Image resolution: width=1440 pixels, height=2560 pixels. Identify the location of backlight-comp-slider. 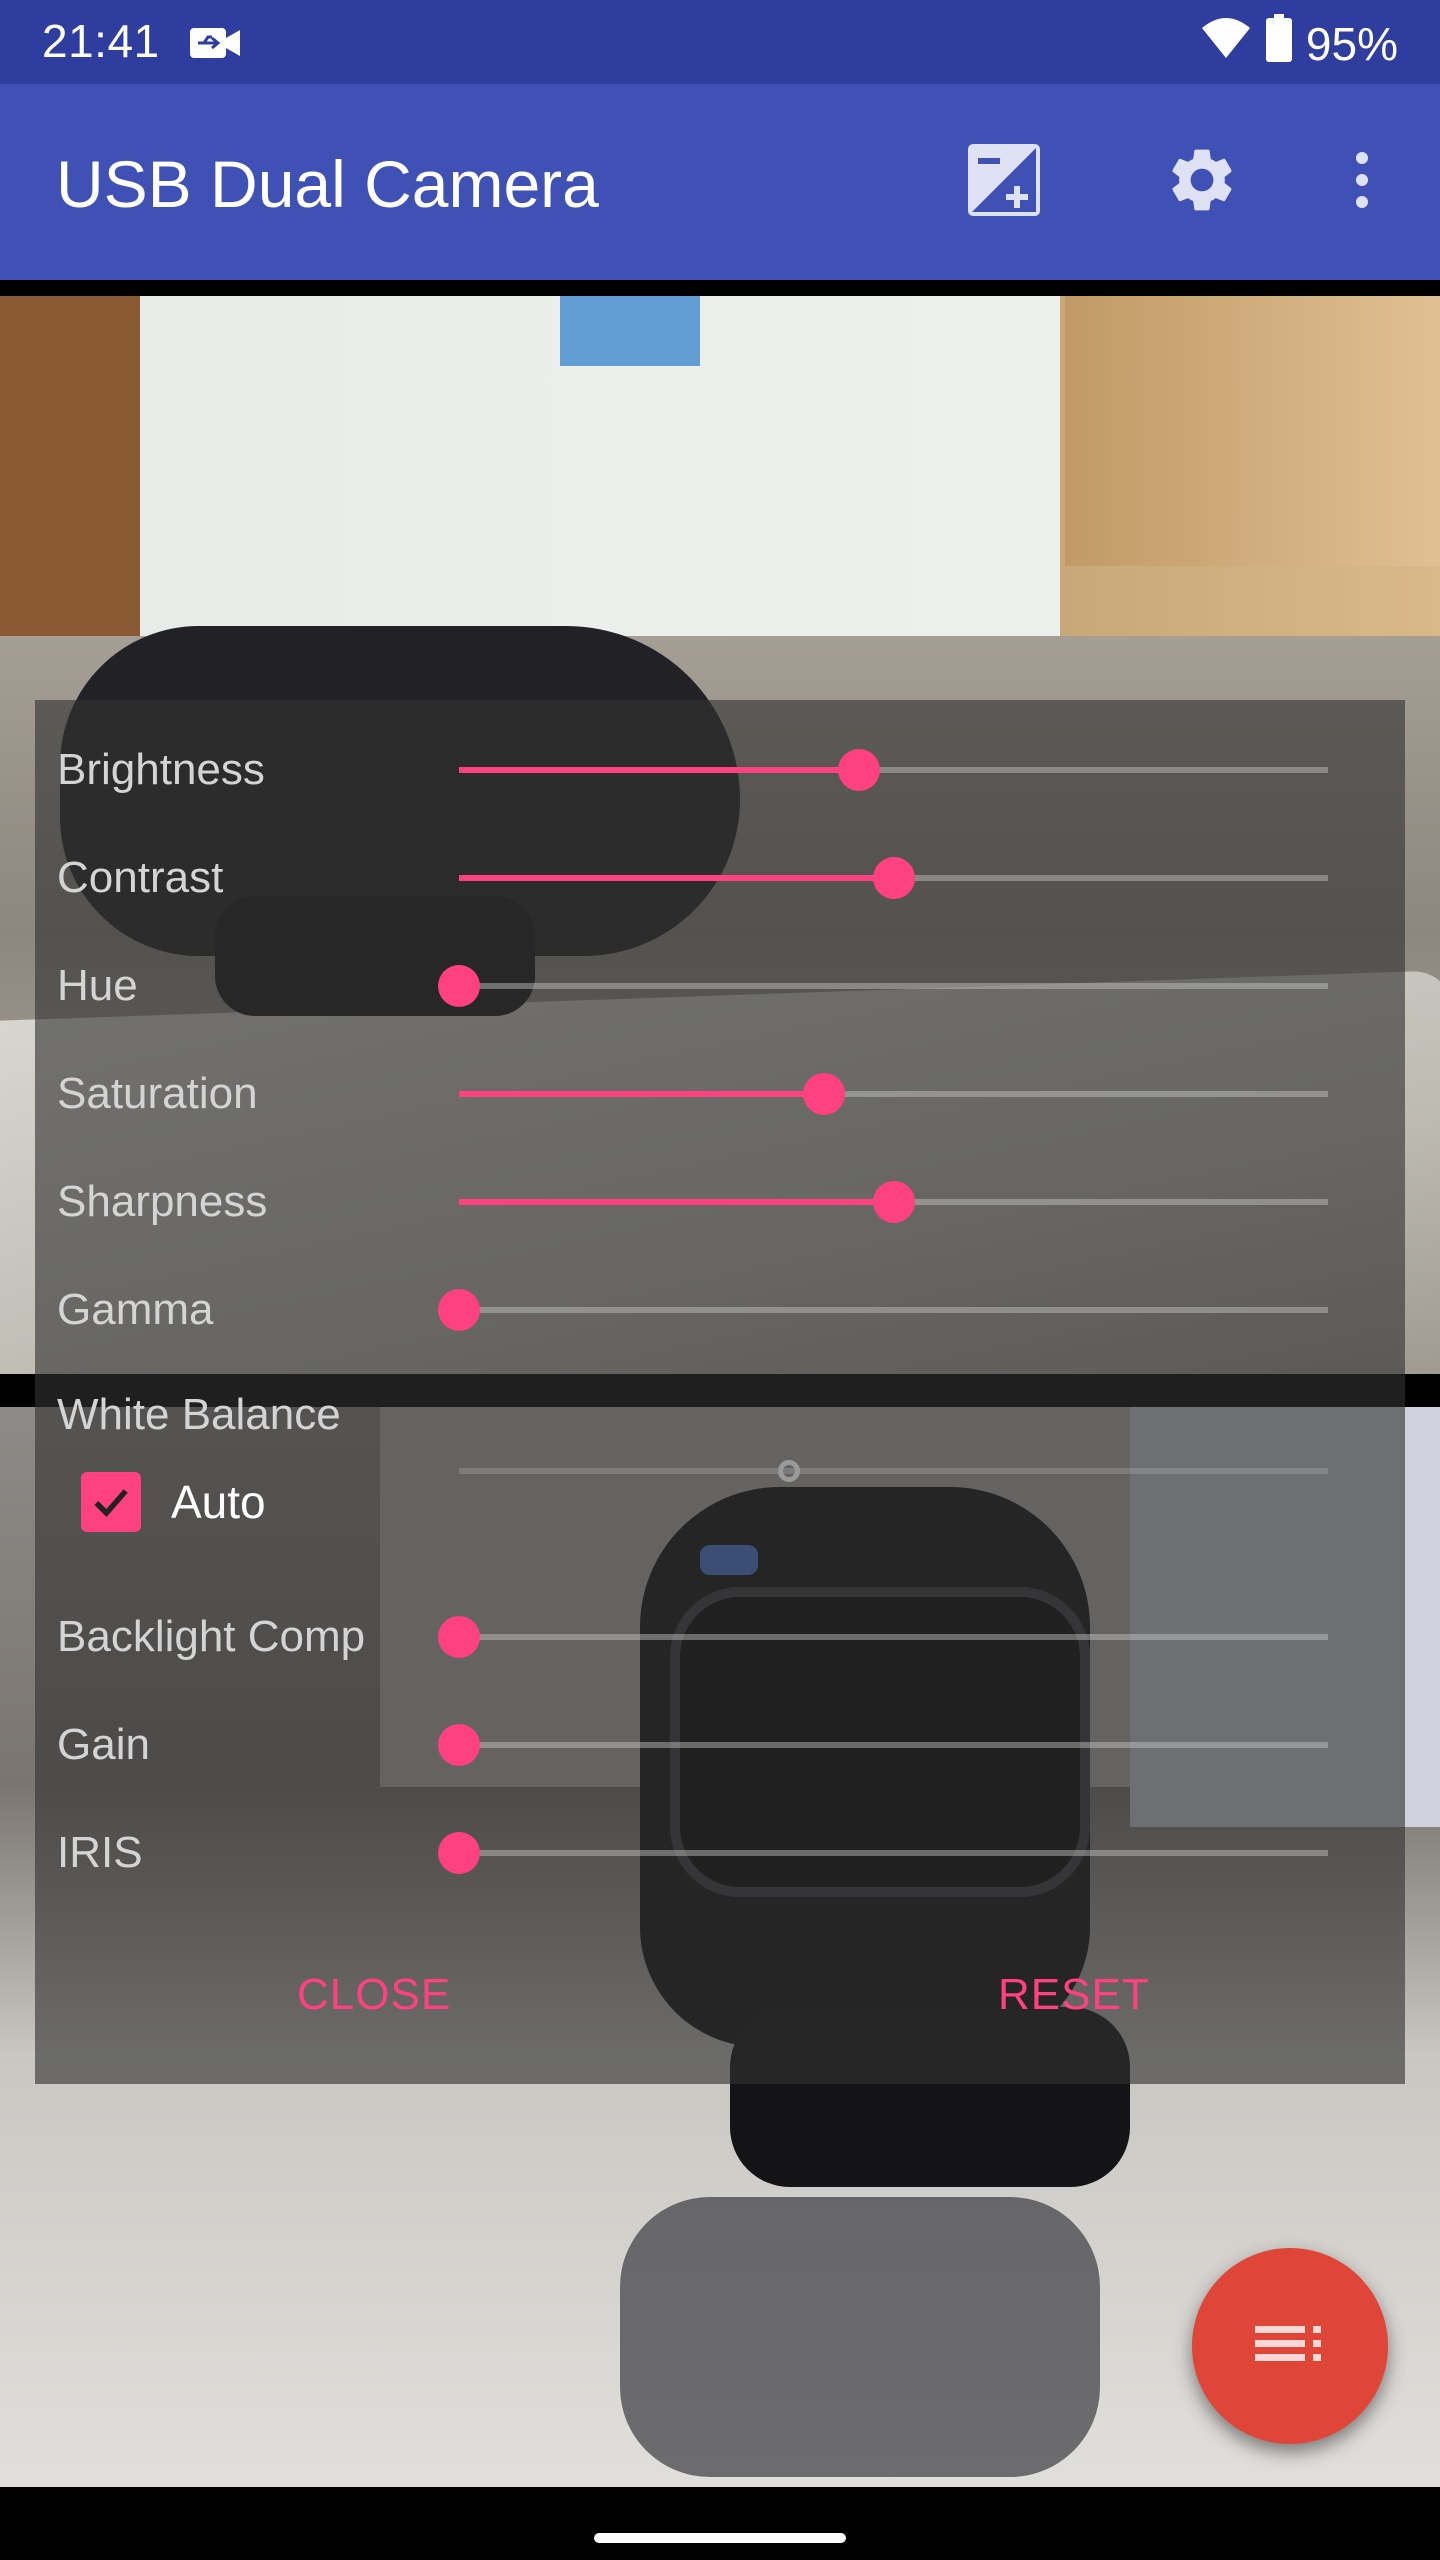
(883, 1637).